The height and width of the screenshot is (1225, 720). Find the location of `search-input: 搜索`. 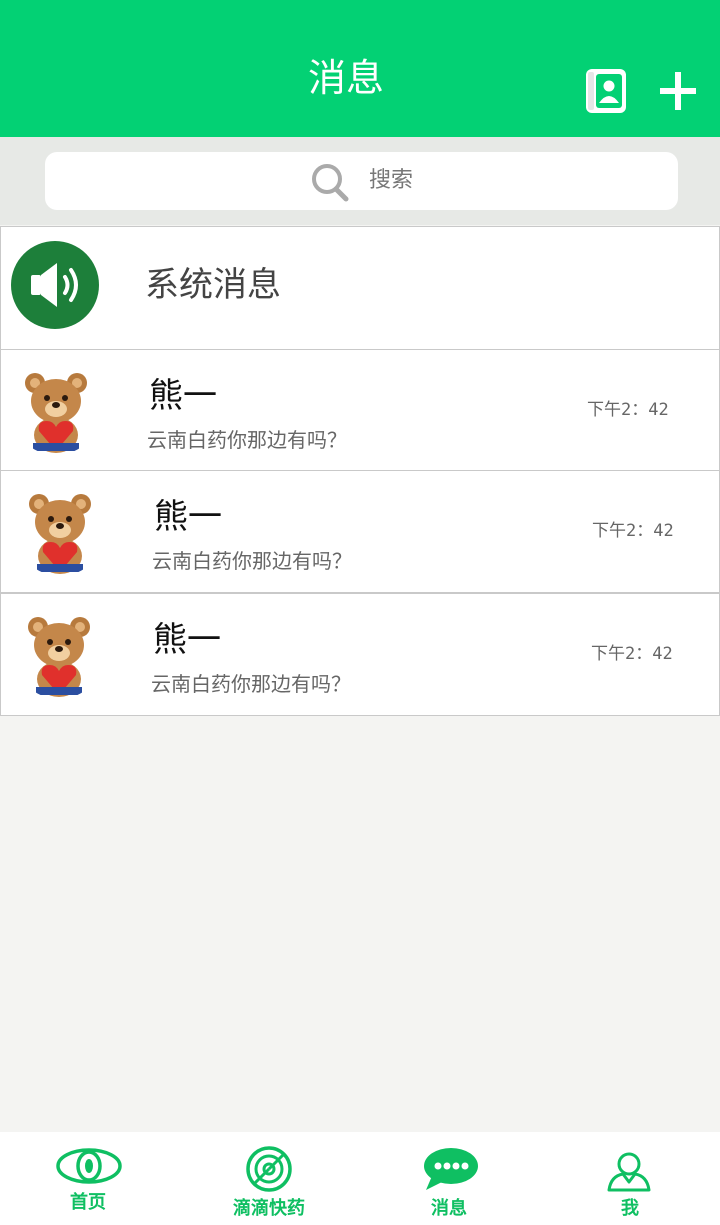

search-input: 搜索 is located at coordinates (361, 181).